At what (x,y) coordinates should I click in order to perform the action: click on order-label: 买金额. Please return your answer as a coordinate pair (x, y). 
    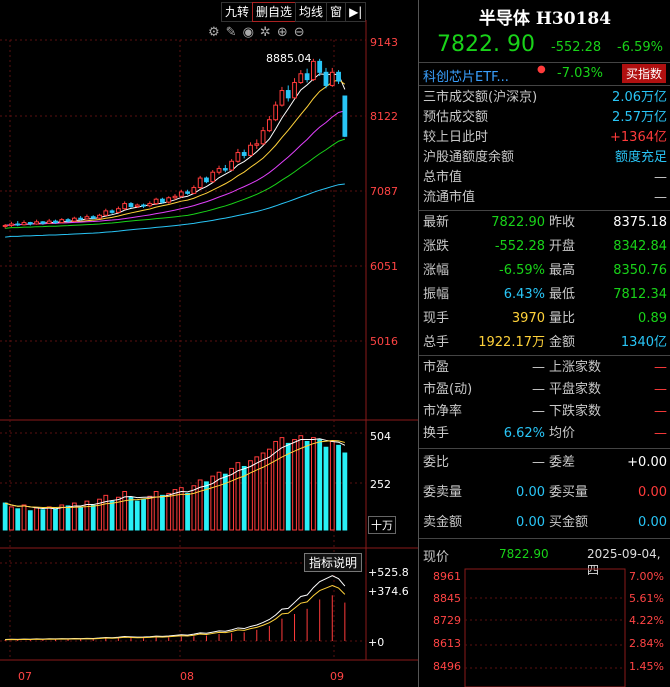
    Looking at the image, I should click on (569, 522).